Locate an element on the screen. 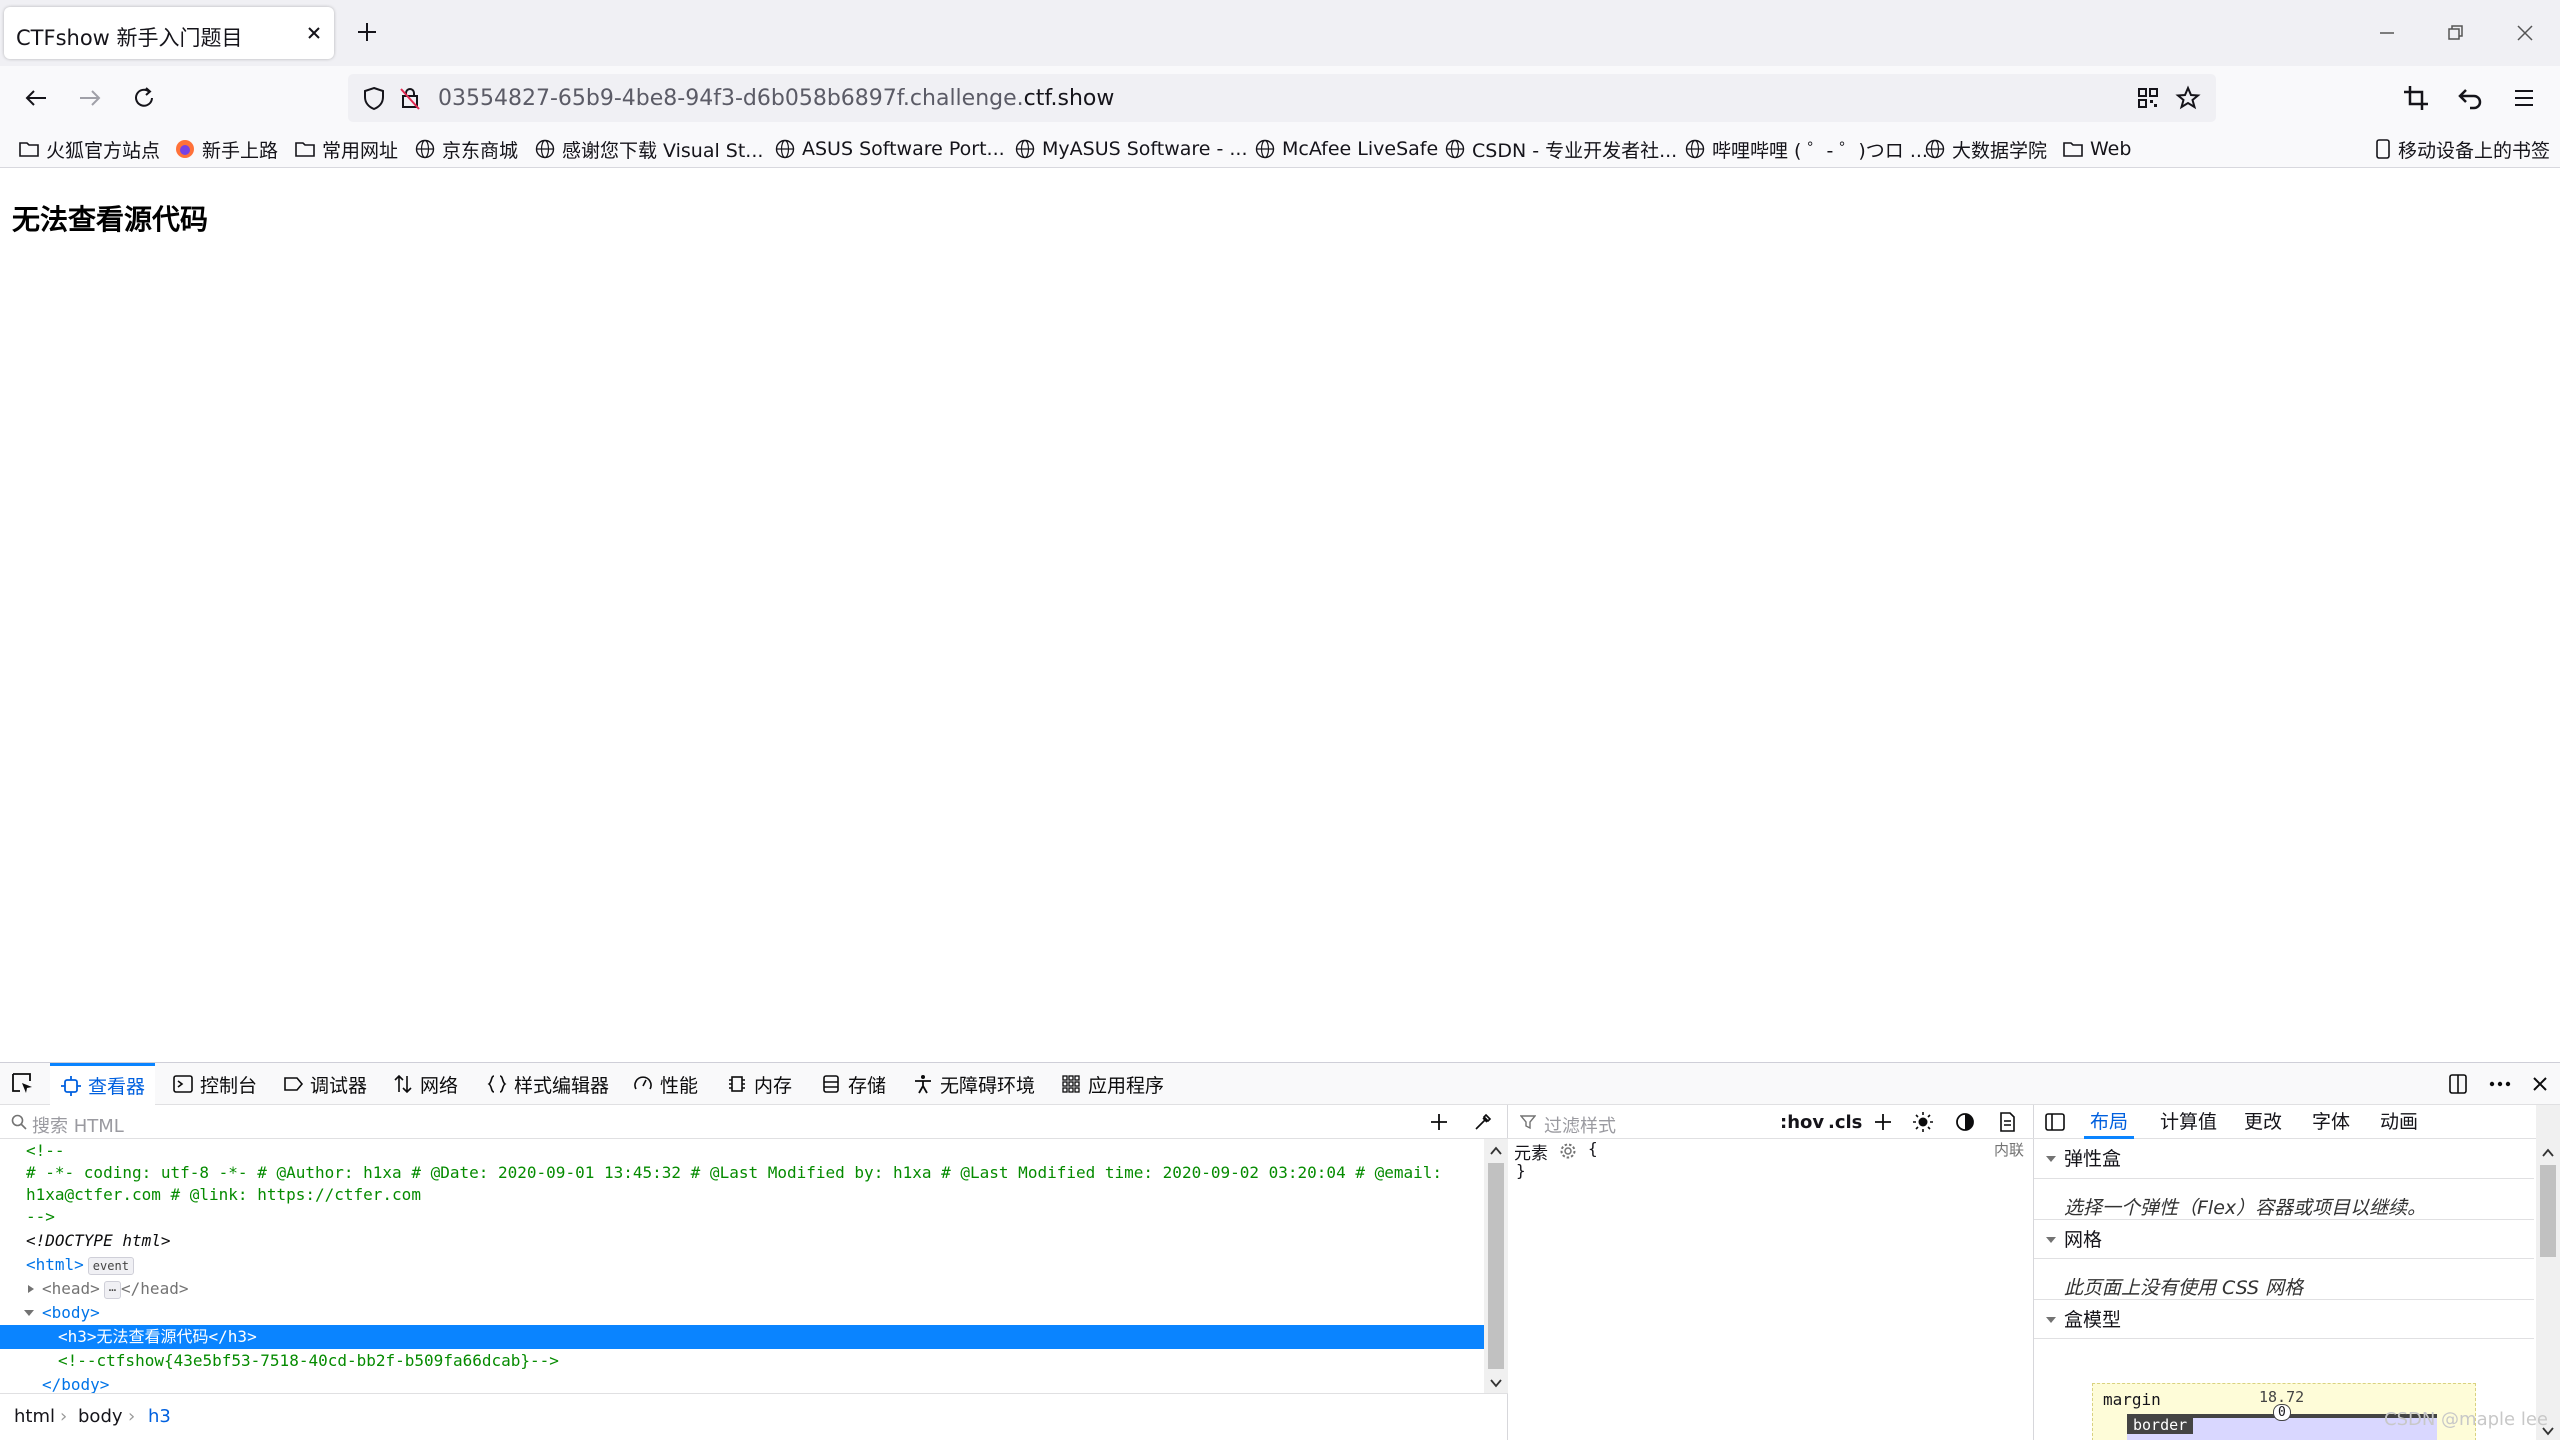 The height and width of the screenshot is (1440, 2560). globe-icon is located at coordinates (1455, 149).